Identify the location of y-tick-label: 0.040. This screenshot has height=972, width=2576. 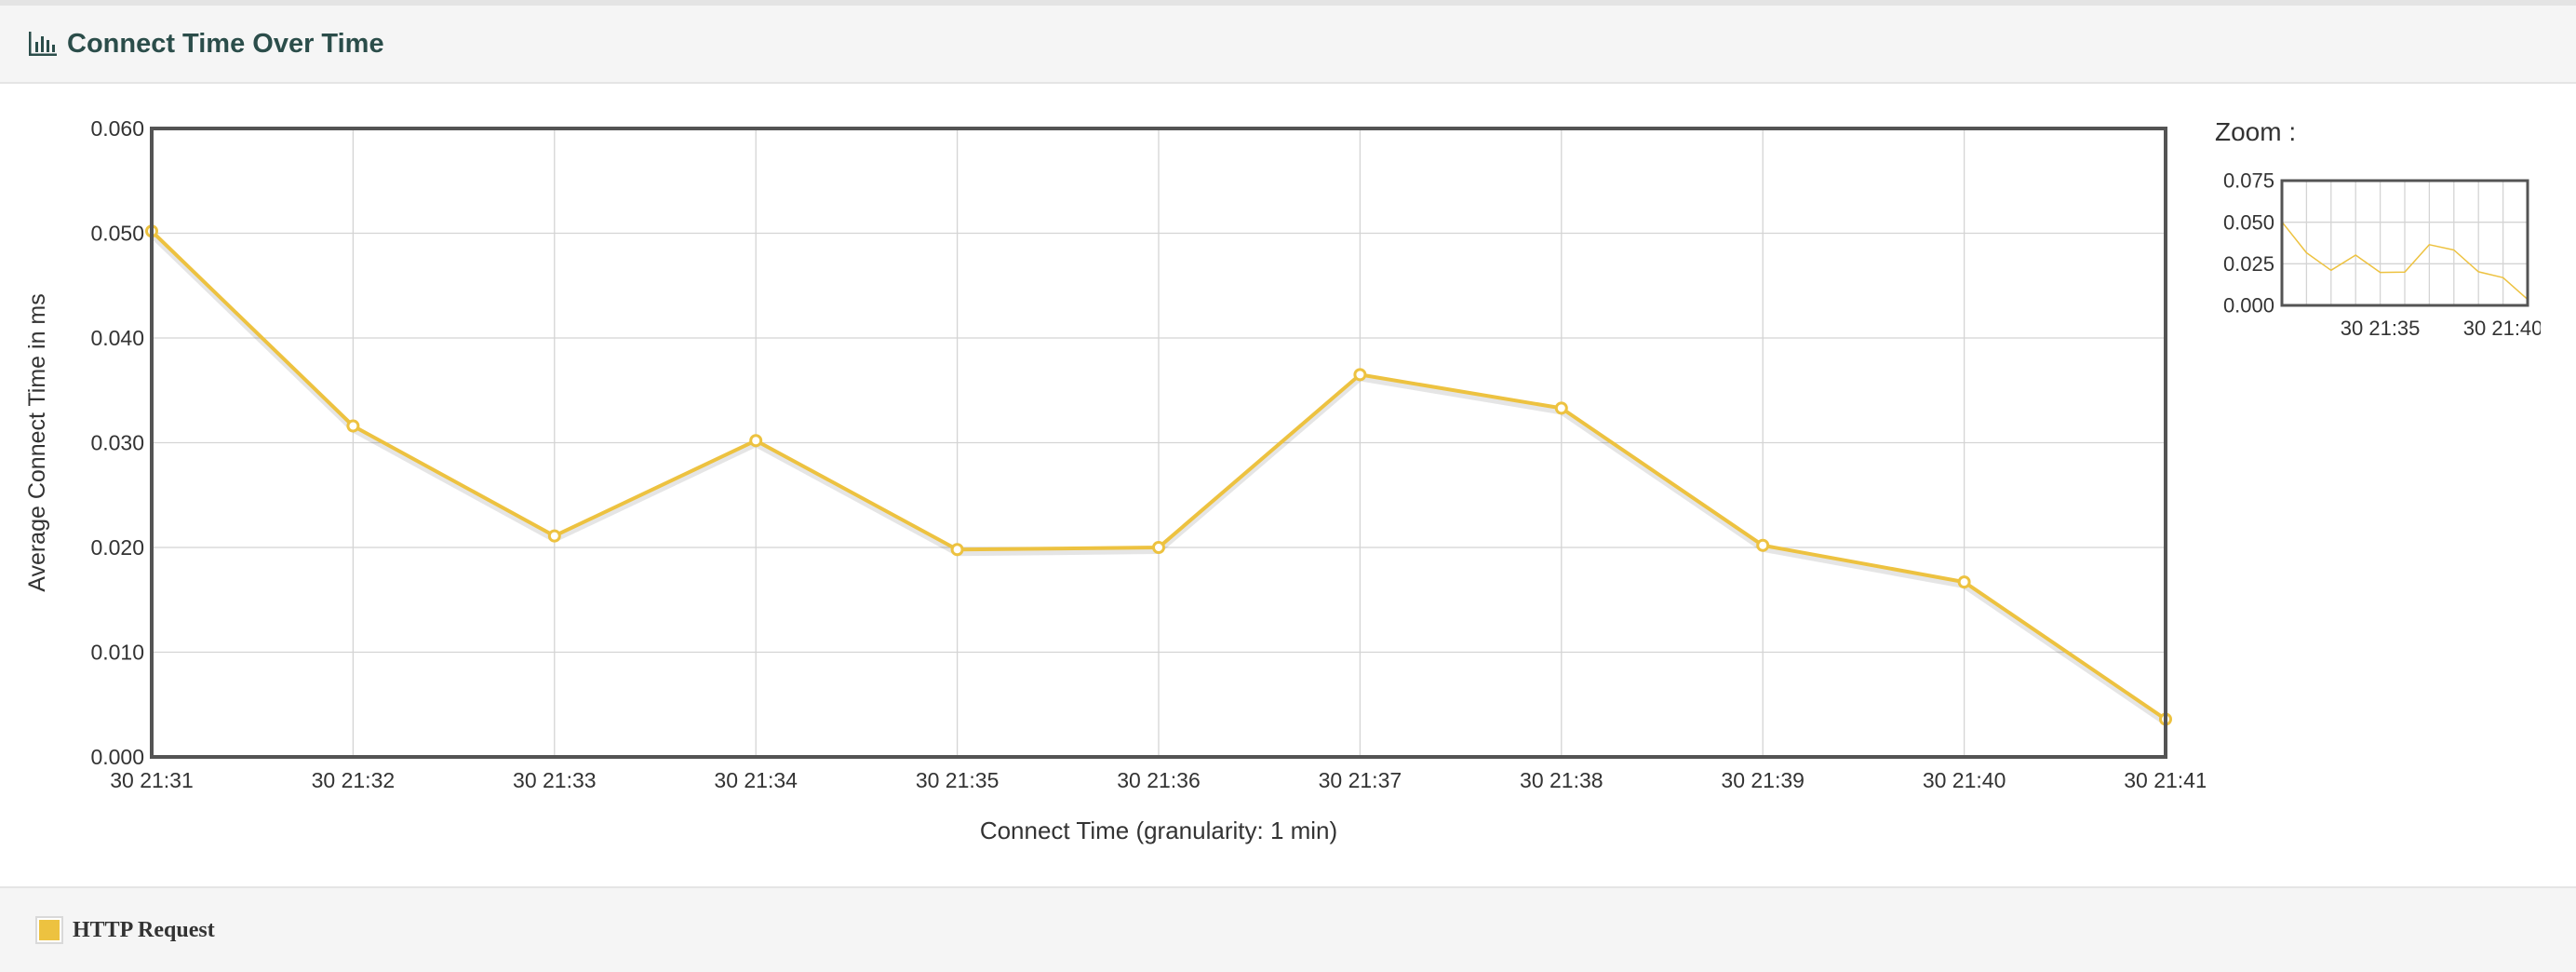
(117, 338).